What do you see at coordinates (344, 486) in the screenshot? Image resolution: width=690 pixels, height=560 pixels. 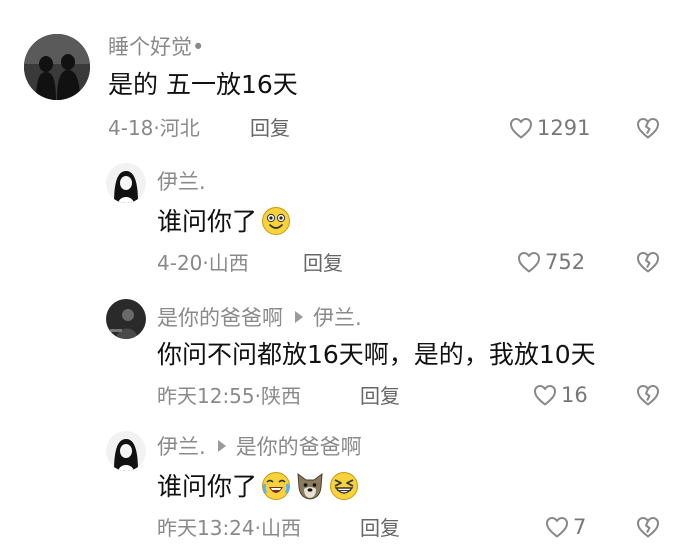 I see `squinting-laugh-icon` at bounding box center [344, 486].